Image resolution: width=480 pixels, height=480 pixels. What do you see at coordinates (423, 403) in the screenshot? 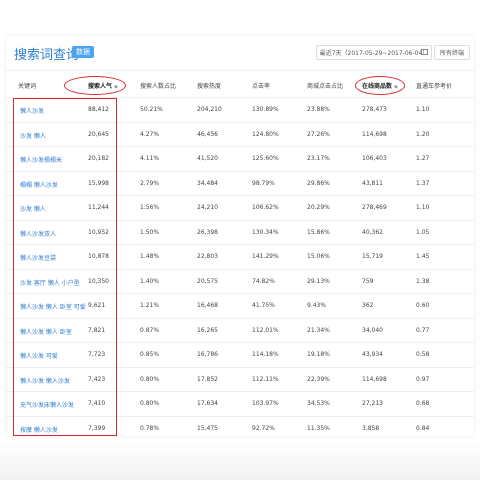
I see `table-cell: 0.68` at bounding box center [423, 403].